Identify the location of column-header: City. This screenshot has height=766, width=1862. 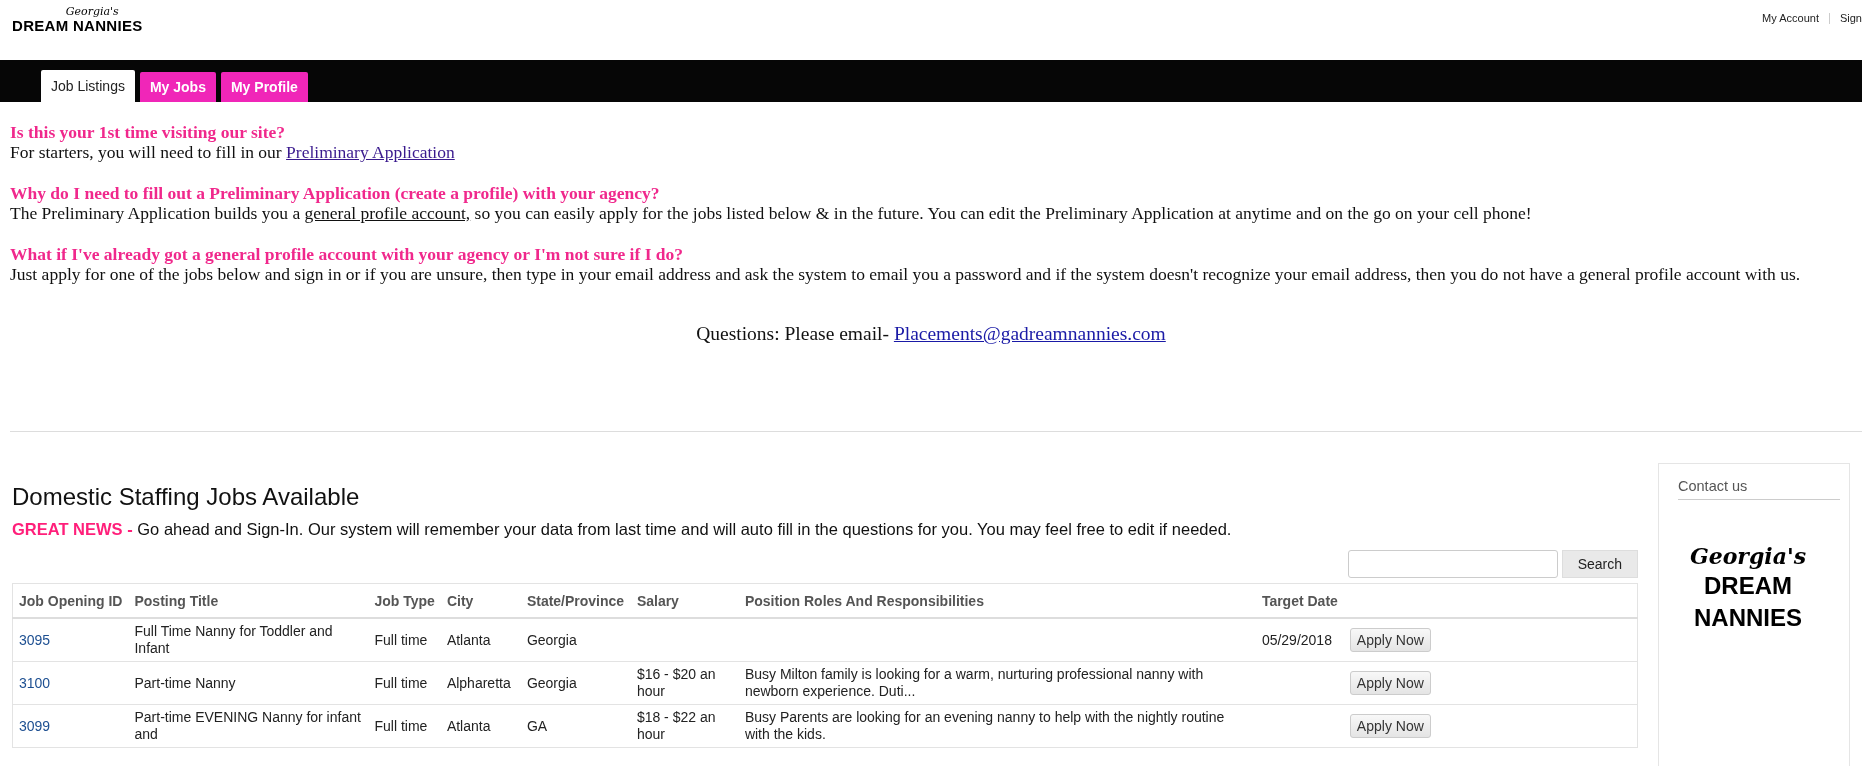
(480, 600).